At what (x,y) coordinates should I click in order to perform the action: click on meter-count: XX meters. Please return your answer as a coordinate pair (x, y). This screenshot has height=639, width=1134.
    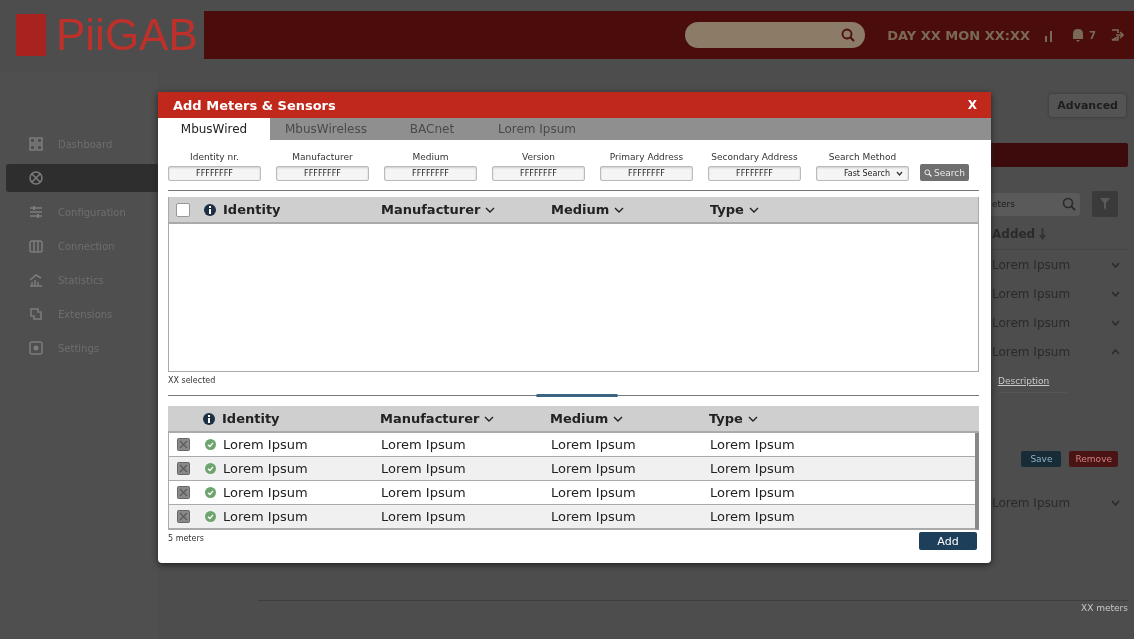
    Looking at the image, I should click on (1104, 608).